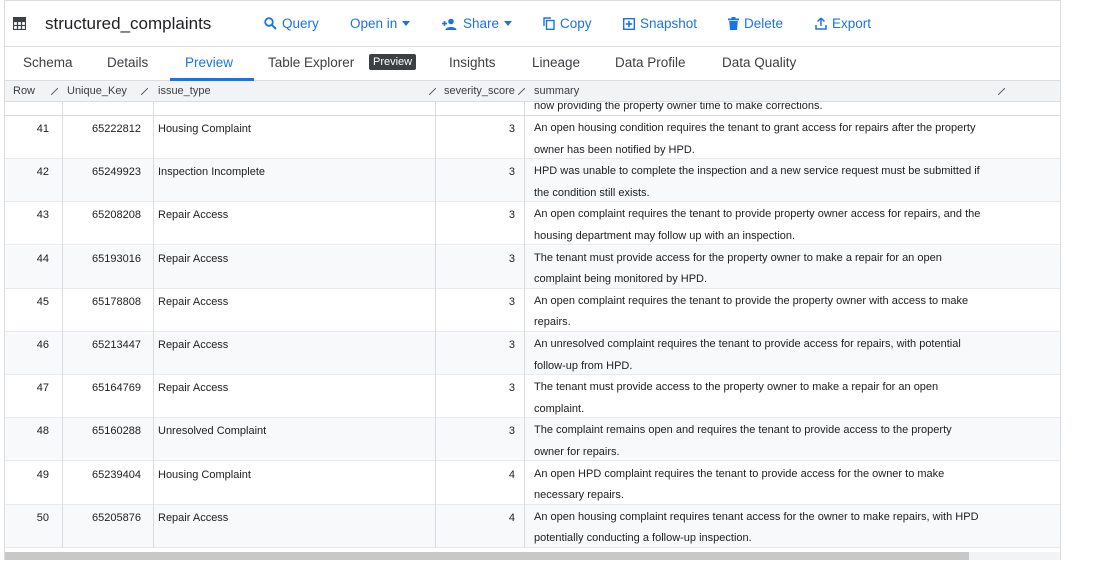 This screenshot has height=570, width=1101. I want to click on open-in-button: Open in, so click(380, 23).